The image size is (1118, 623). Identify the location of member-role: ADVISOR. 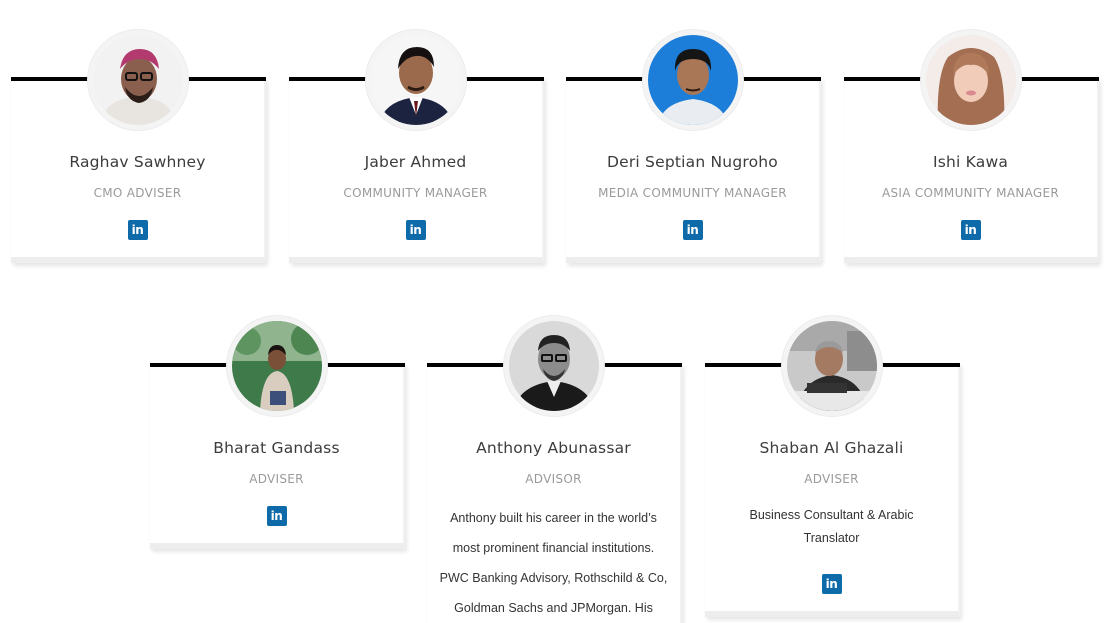
(553, 479).